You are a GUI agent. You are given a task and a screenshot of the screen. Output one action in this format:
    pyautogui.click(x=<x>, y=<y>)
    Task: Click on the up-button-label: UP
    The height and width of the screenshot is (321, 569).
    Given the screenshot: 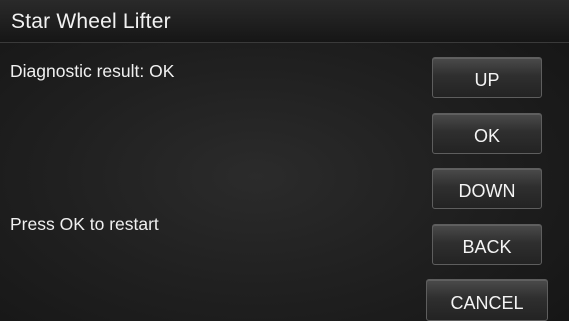 What is the action you would take?
    pyautogui.click(x=487, y=80)
    